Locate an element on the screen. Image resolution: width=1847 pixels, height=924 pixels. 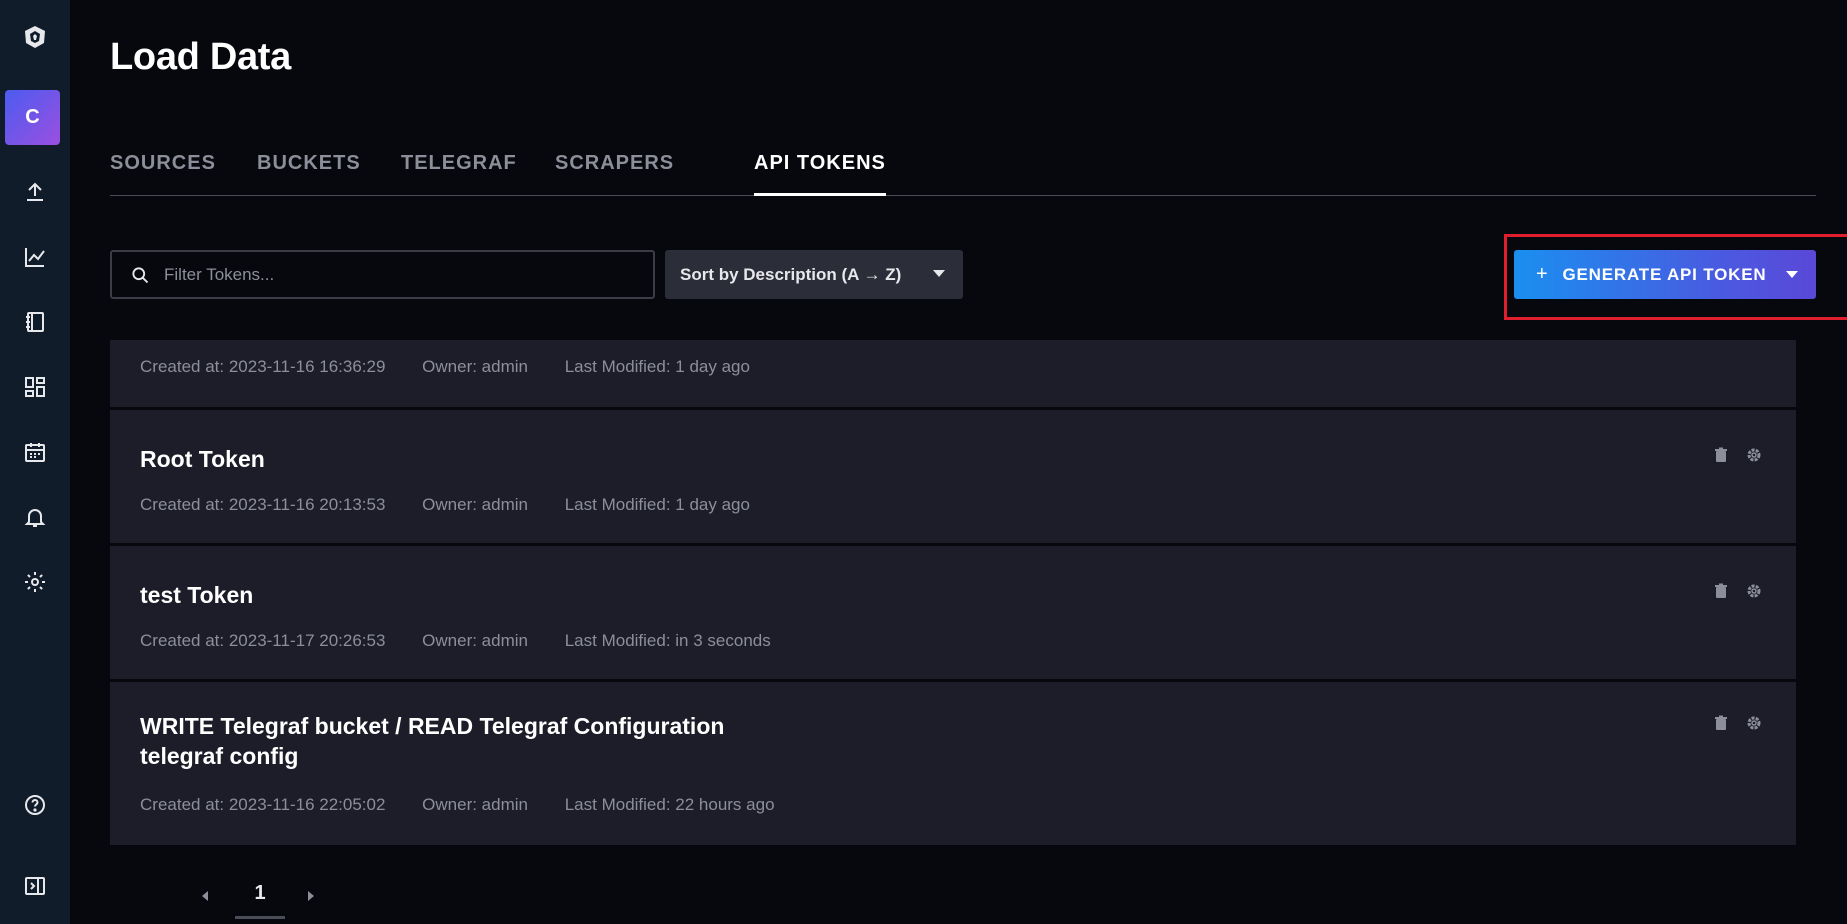
generate-api-token-label: GENERATE API TOKEN is located at coordinates (1664, 274).